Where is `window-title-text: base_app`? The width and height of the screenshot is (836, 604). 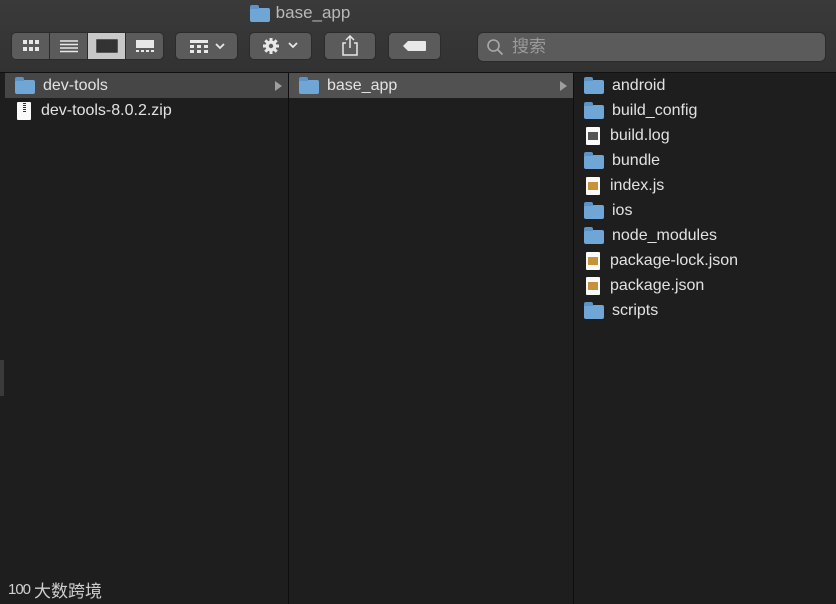
window-title-text: base_app is located at coordinates (313, 12).